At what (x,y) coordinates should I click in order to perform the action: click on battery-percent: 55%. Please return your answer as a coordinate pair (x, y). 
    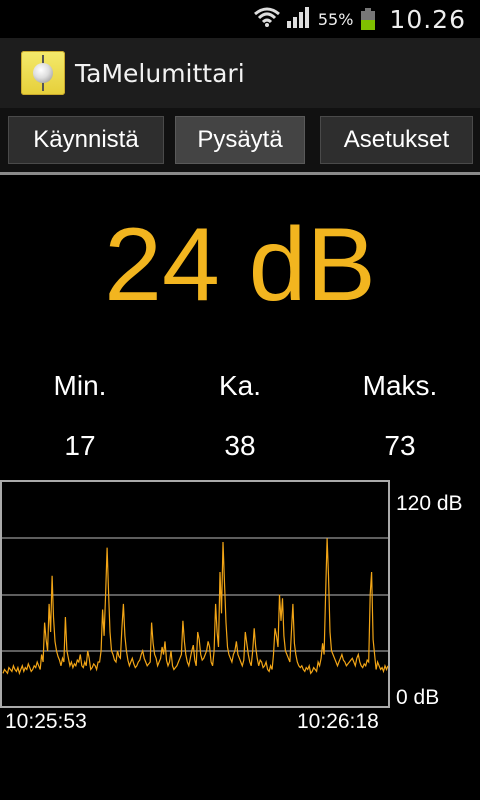
    Looking at the image, I should click on (335, 19).